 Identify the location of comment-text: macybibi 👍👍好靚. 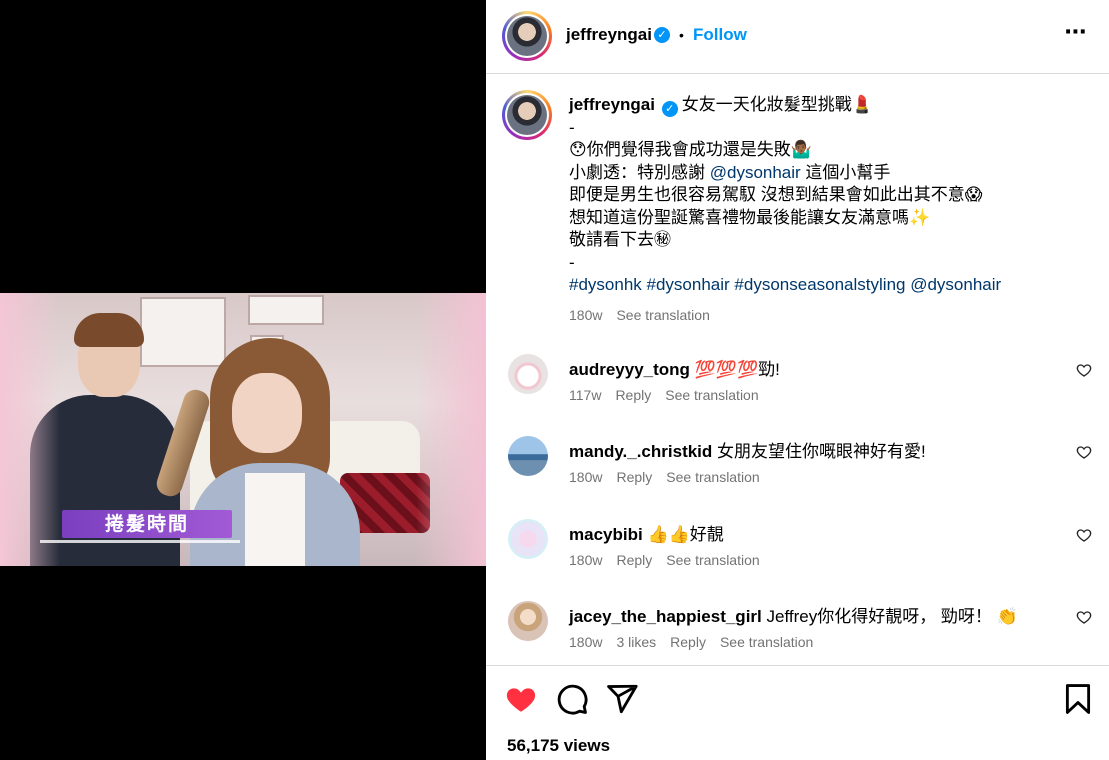
(646, 532).